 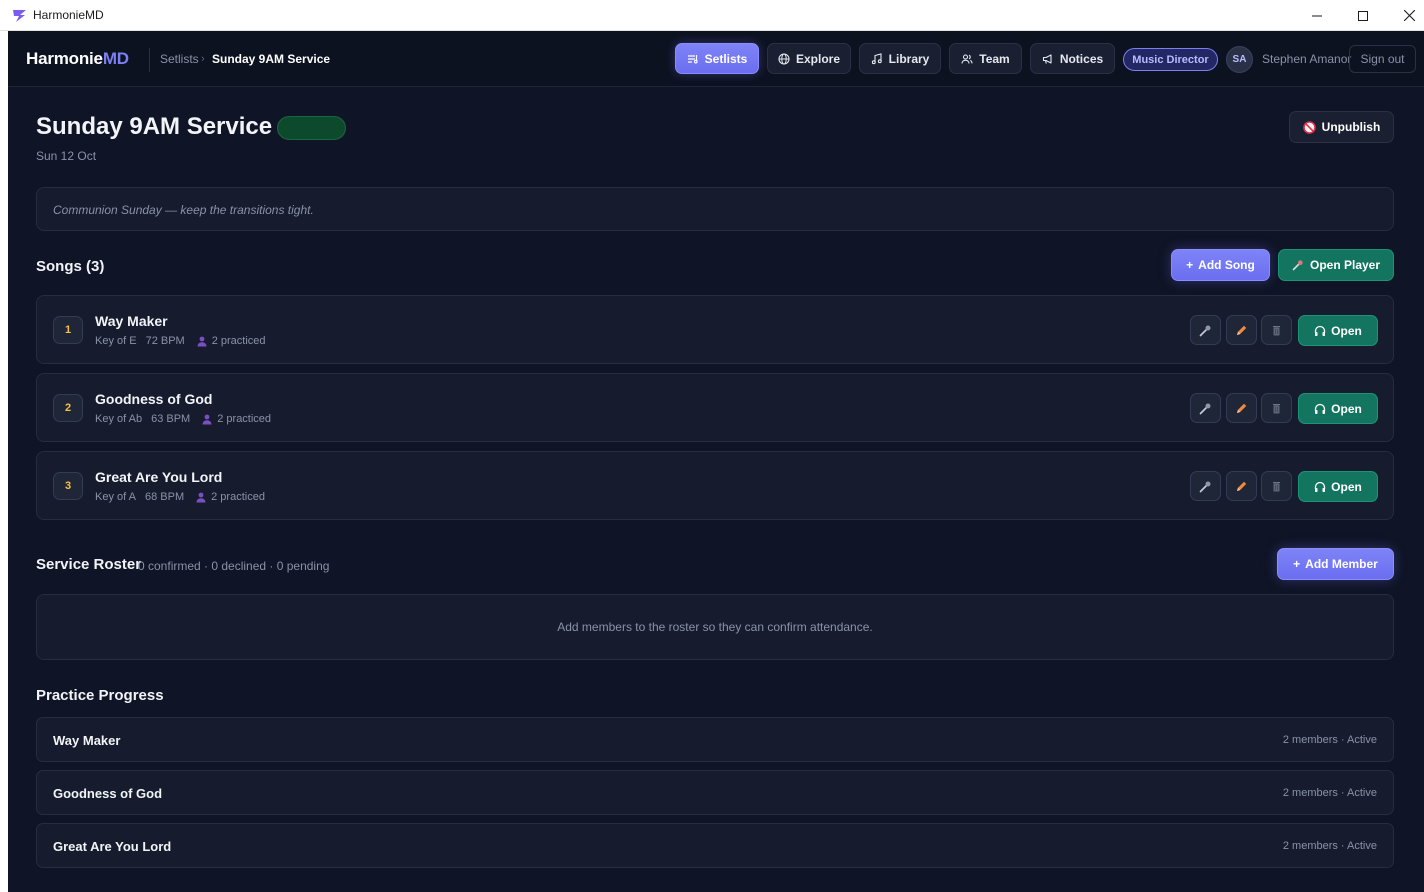 I want to click on logo-text: Harmonie, so click(x=64, y=58).